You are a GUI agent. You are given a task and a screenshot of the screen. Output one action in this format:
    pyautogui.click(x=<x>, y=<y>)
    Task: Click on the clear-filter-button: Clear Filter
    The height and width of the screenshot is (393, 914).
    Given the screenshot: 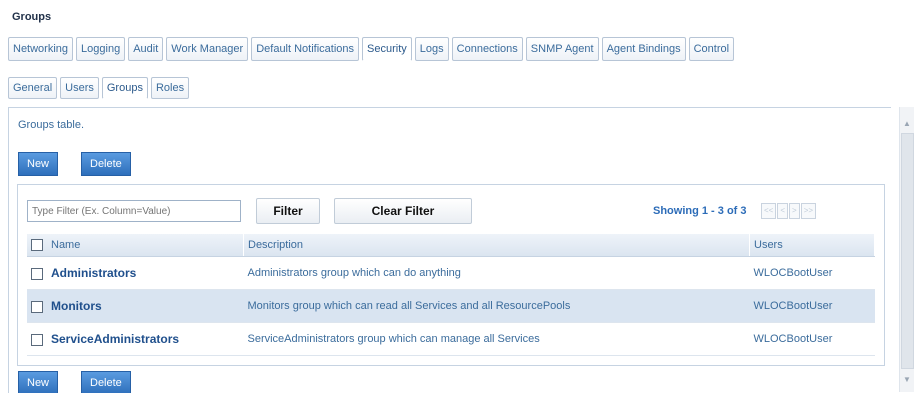 What is the action you would take?
    pyautogui.click(x=403, y=211)
    